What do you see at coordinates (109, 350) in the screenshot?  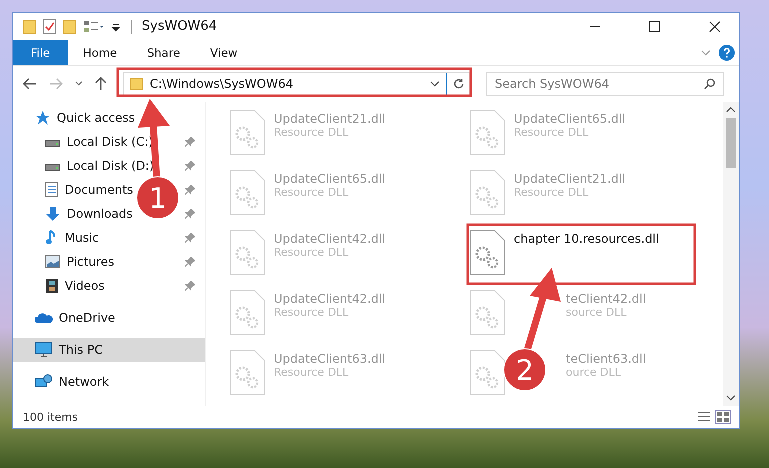 I see `sidebar-item: This PC` at bounding box center [109, 350].